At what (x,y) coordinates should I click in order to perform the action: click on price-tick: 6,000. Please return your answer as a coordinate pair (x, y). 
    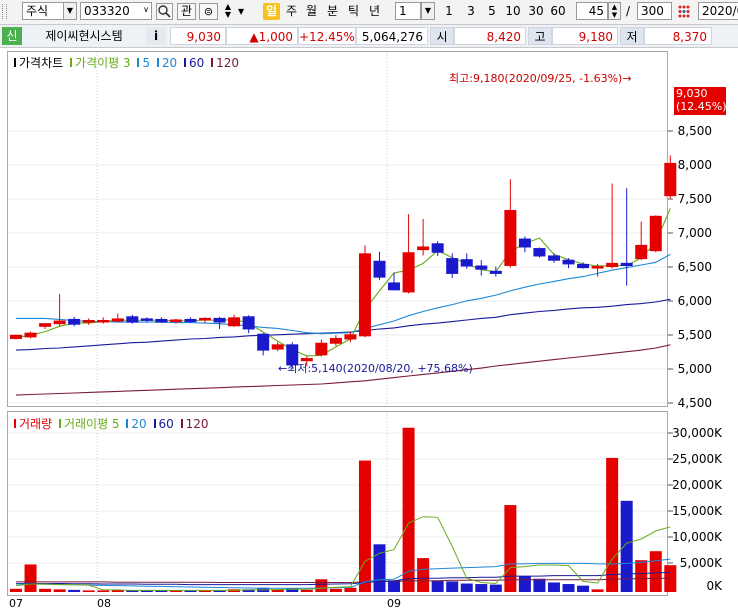
    Looking at the image, I should click on (694, 301).